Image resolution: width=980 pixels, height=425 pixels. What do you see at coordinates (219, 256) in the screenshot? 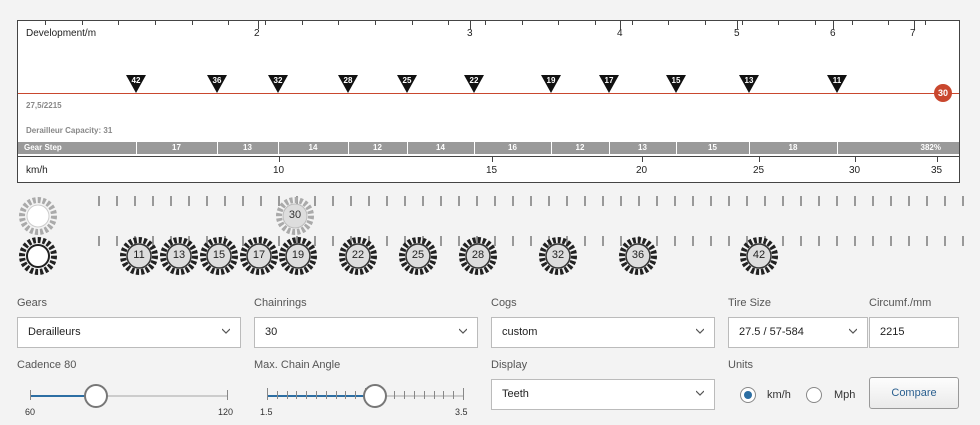
I see `cog-15: 15` at bounding box center [219, 256].